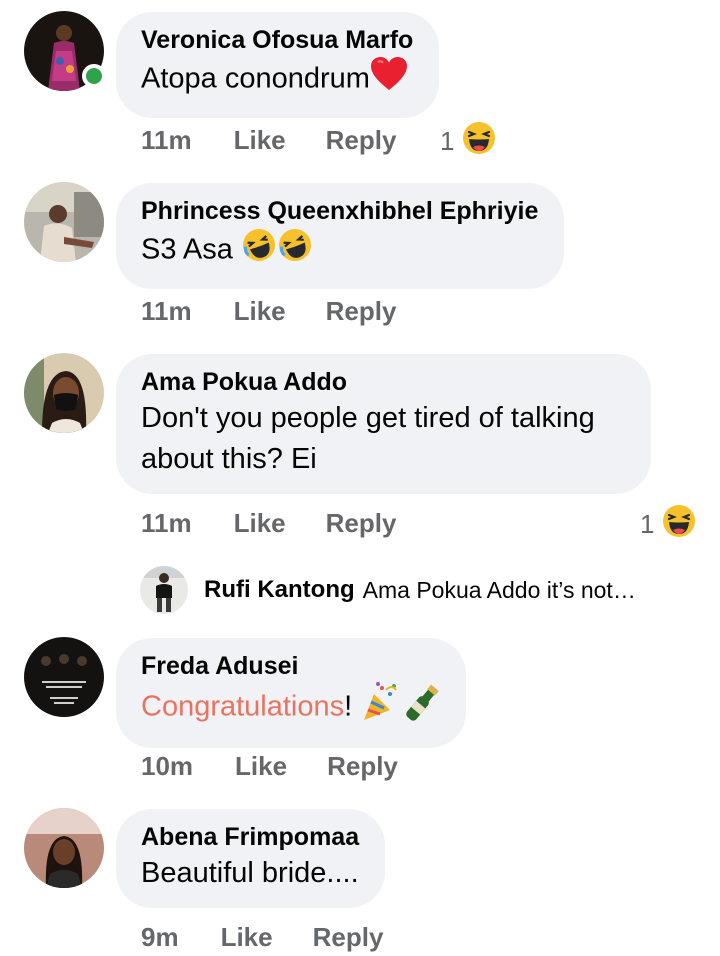  Describe the element at coordinates (389, 80) in the screenshot. I see `red-heart-icon` at that location.